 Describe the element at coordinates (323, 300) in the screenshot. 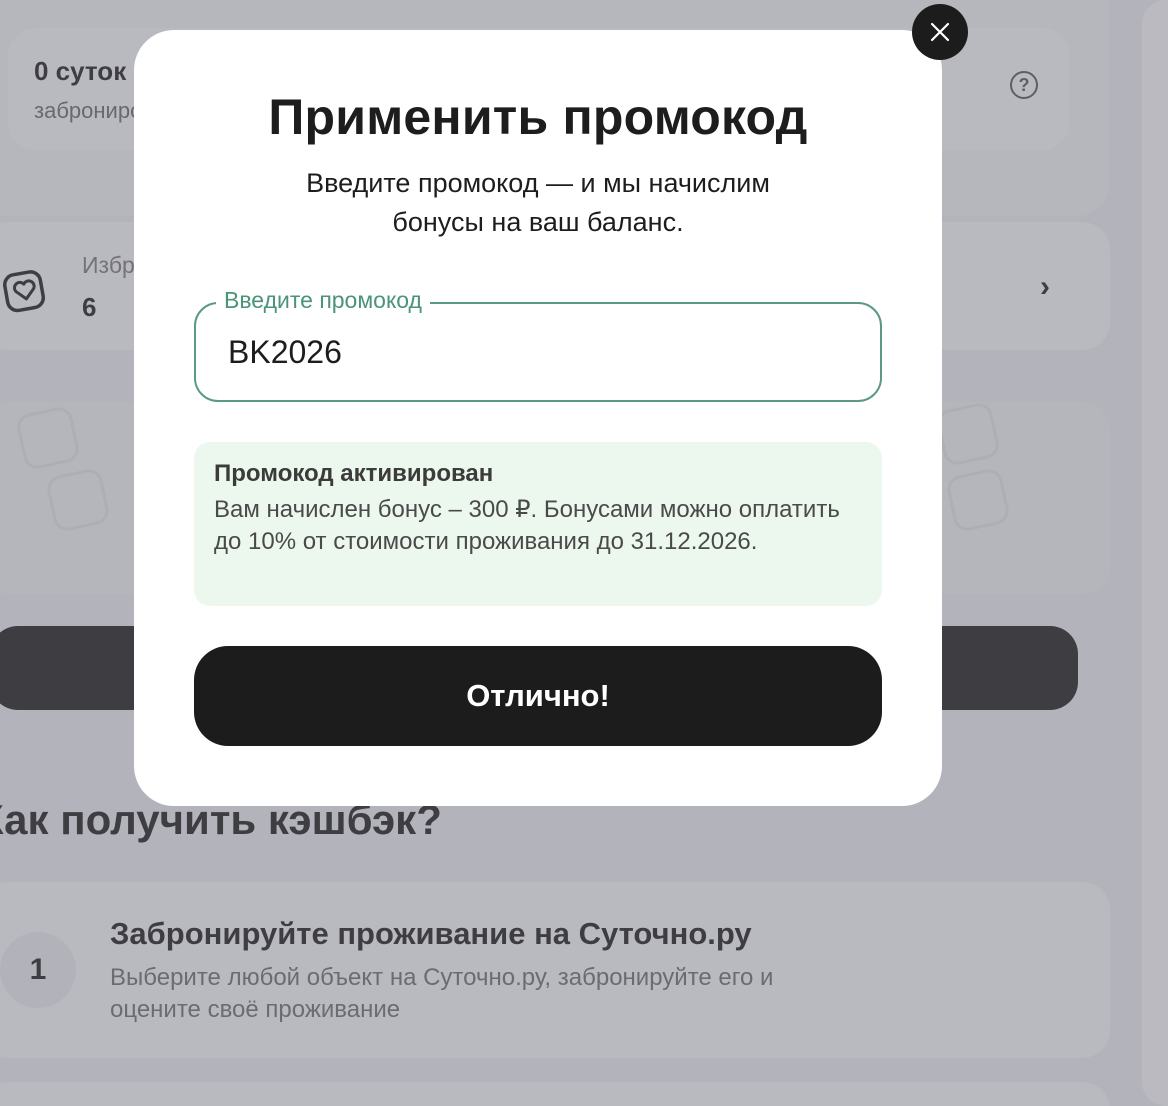

I see `promo-code-label: Введите промокод` at that location.